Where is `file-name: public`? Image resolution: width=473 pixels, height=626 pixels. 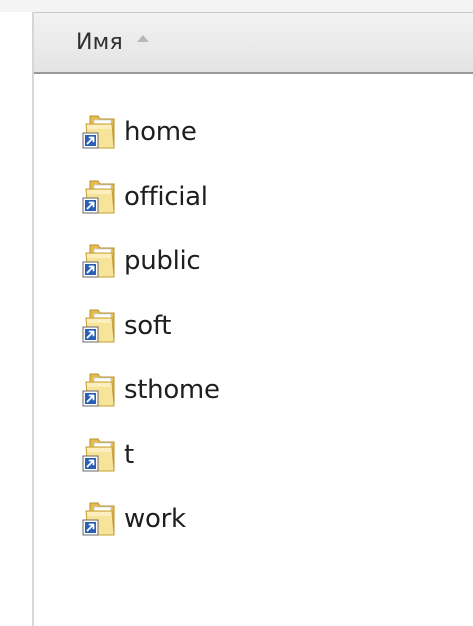
file-name: public is located at coordinates (162, 261).